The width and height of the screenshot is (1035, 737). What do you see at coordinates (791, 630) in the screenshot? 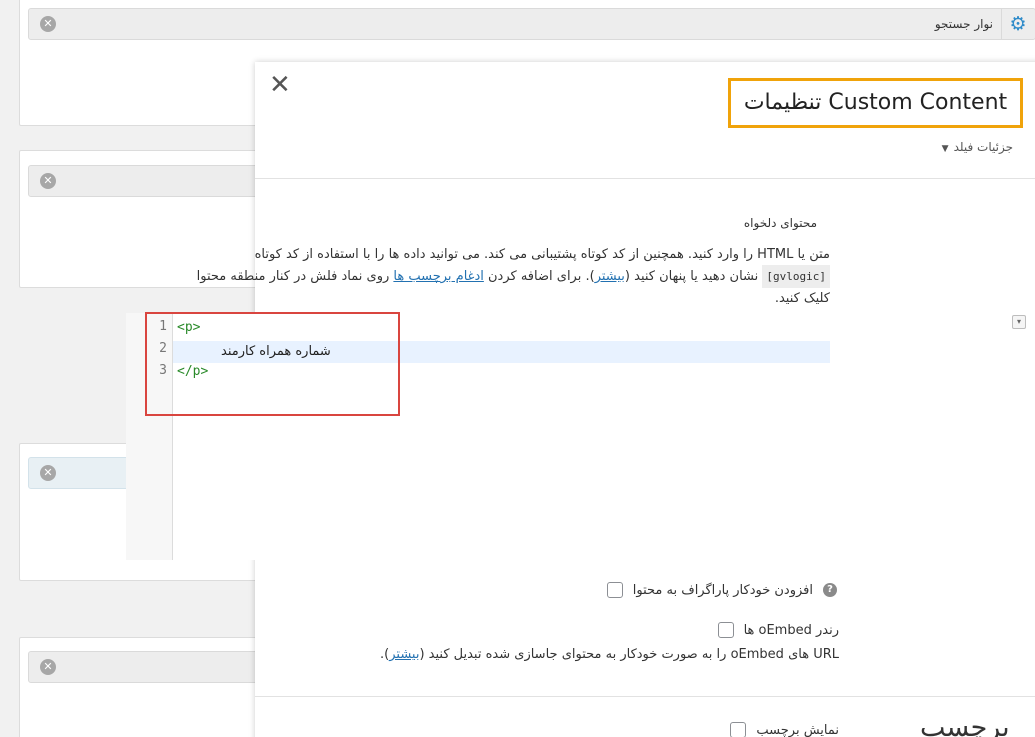
I see `oembed-label: رندر oEmbed ها` at bounding box center [791, 630].